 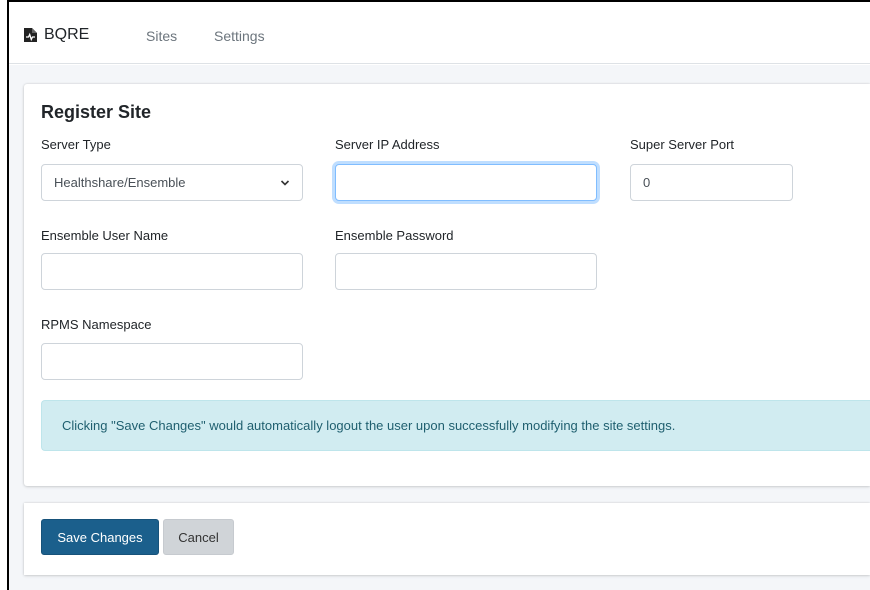 What do you see at coordinates (466, 182) in the screenshot?
I see `server-ip-input` at bounding box center [466, 182].